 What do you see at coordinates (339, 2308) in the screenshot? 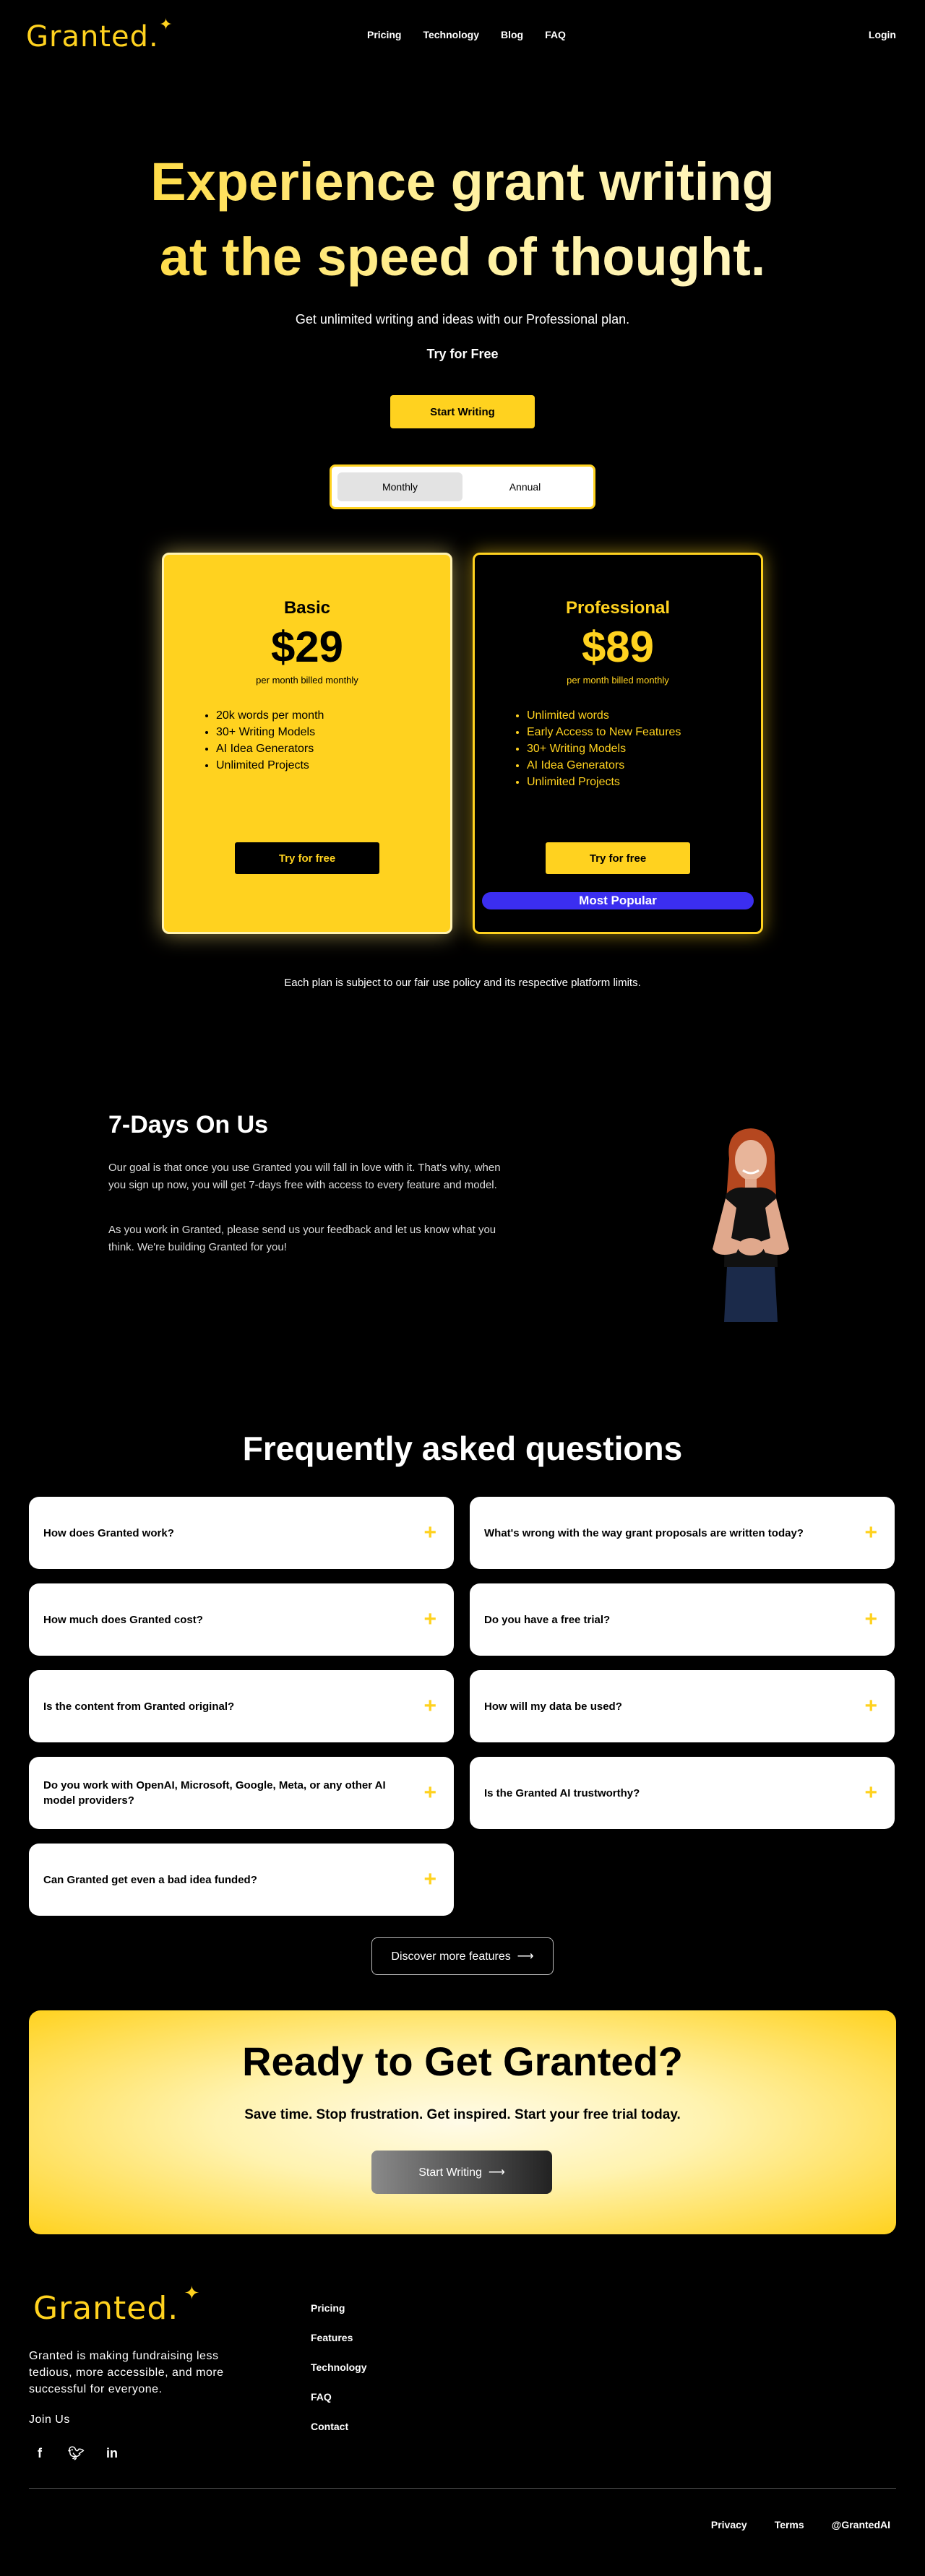
I see `footer-link-pricing: Pricing` at bounding box center [339, 2308].